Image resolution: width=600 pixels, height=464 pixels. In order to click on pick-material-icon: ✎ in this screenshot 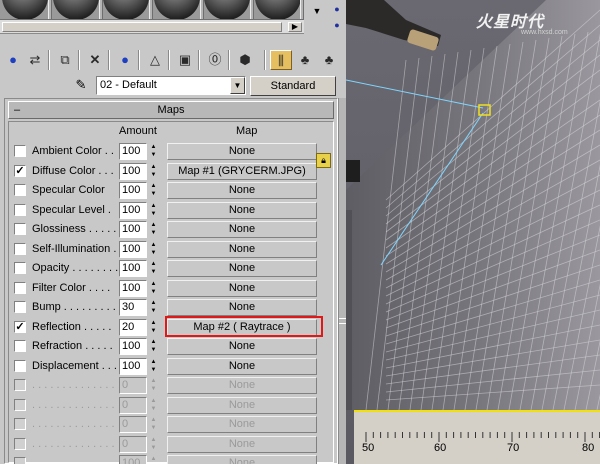, I will do `click(81, 85)`.